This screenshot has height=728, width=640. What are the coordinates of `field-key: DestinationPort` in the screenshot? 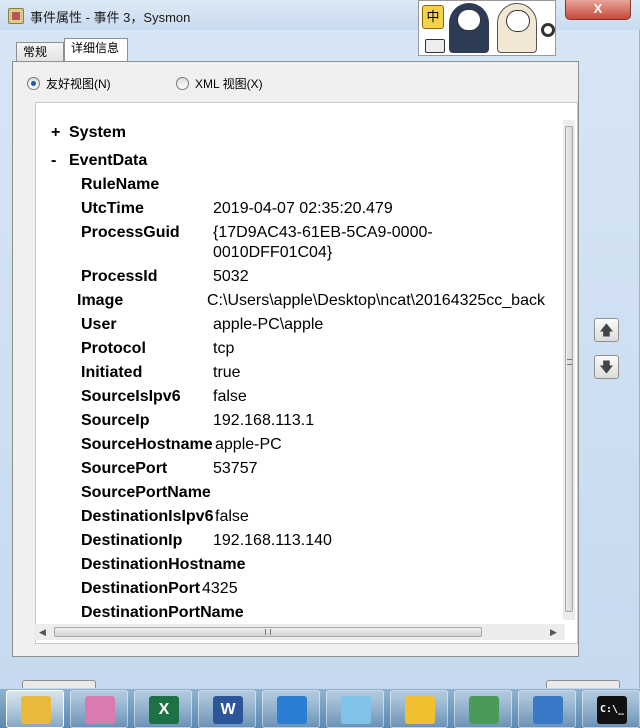 It's located at (141, 588).